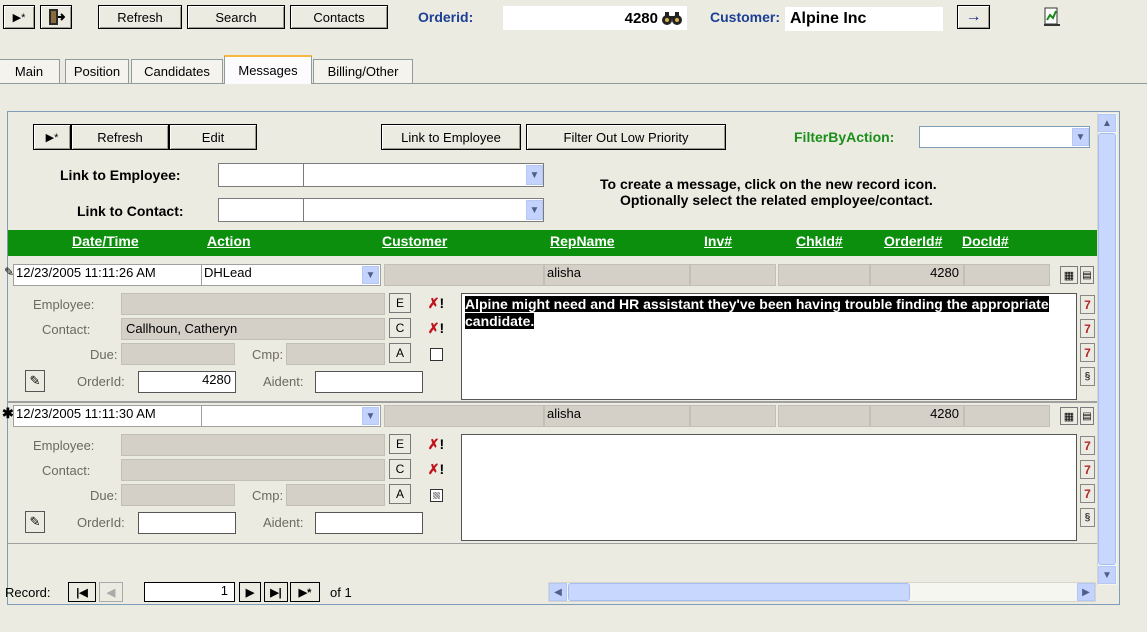  What do you see at coordinates (187, 523) in the screenshot?
I see `orderid-detail-field` at bounding box center [187, 523].